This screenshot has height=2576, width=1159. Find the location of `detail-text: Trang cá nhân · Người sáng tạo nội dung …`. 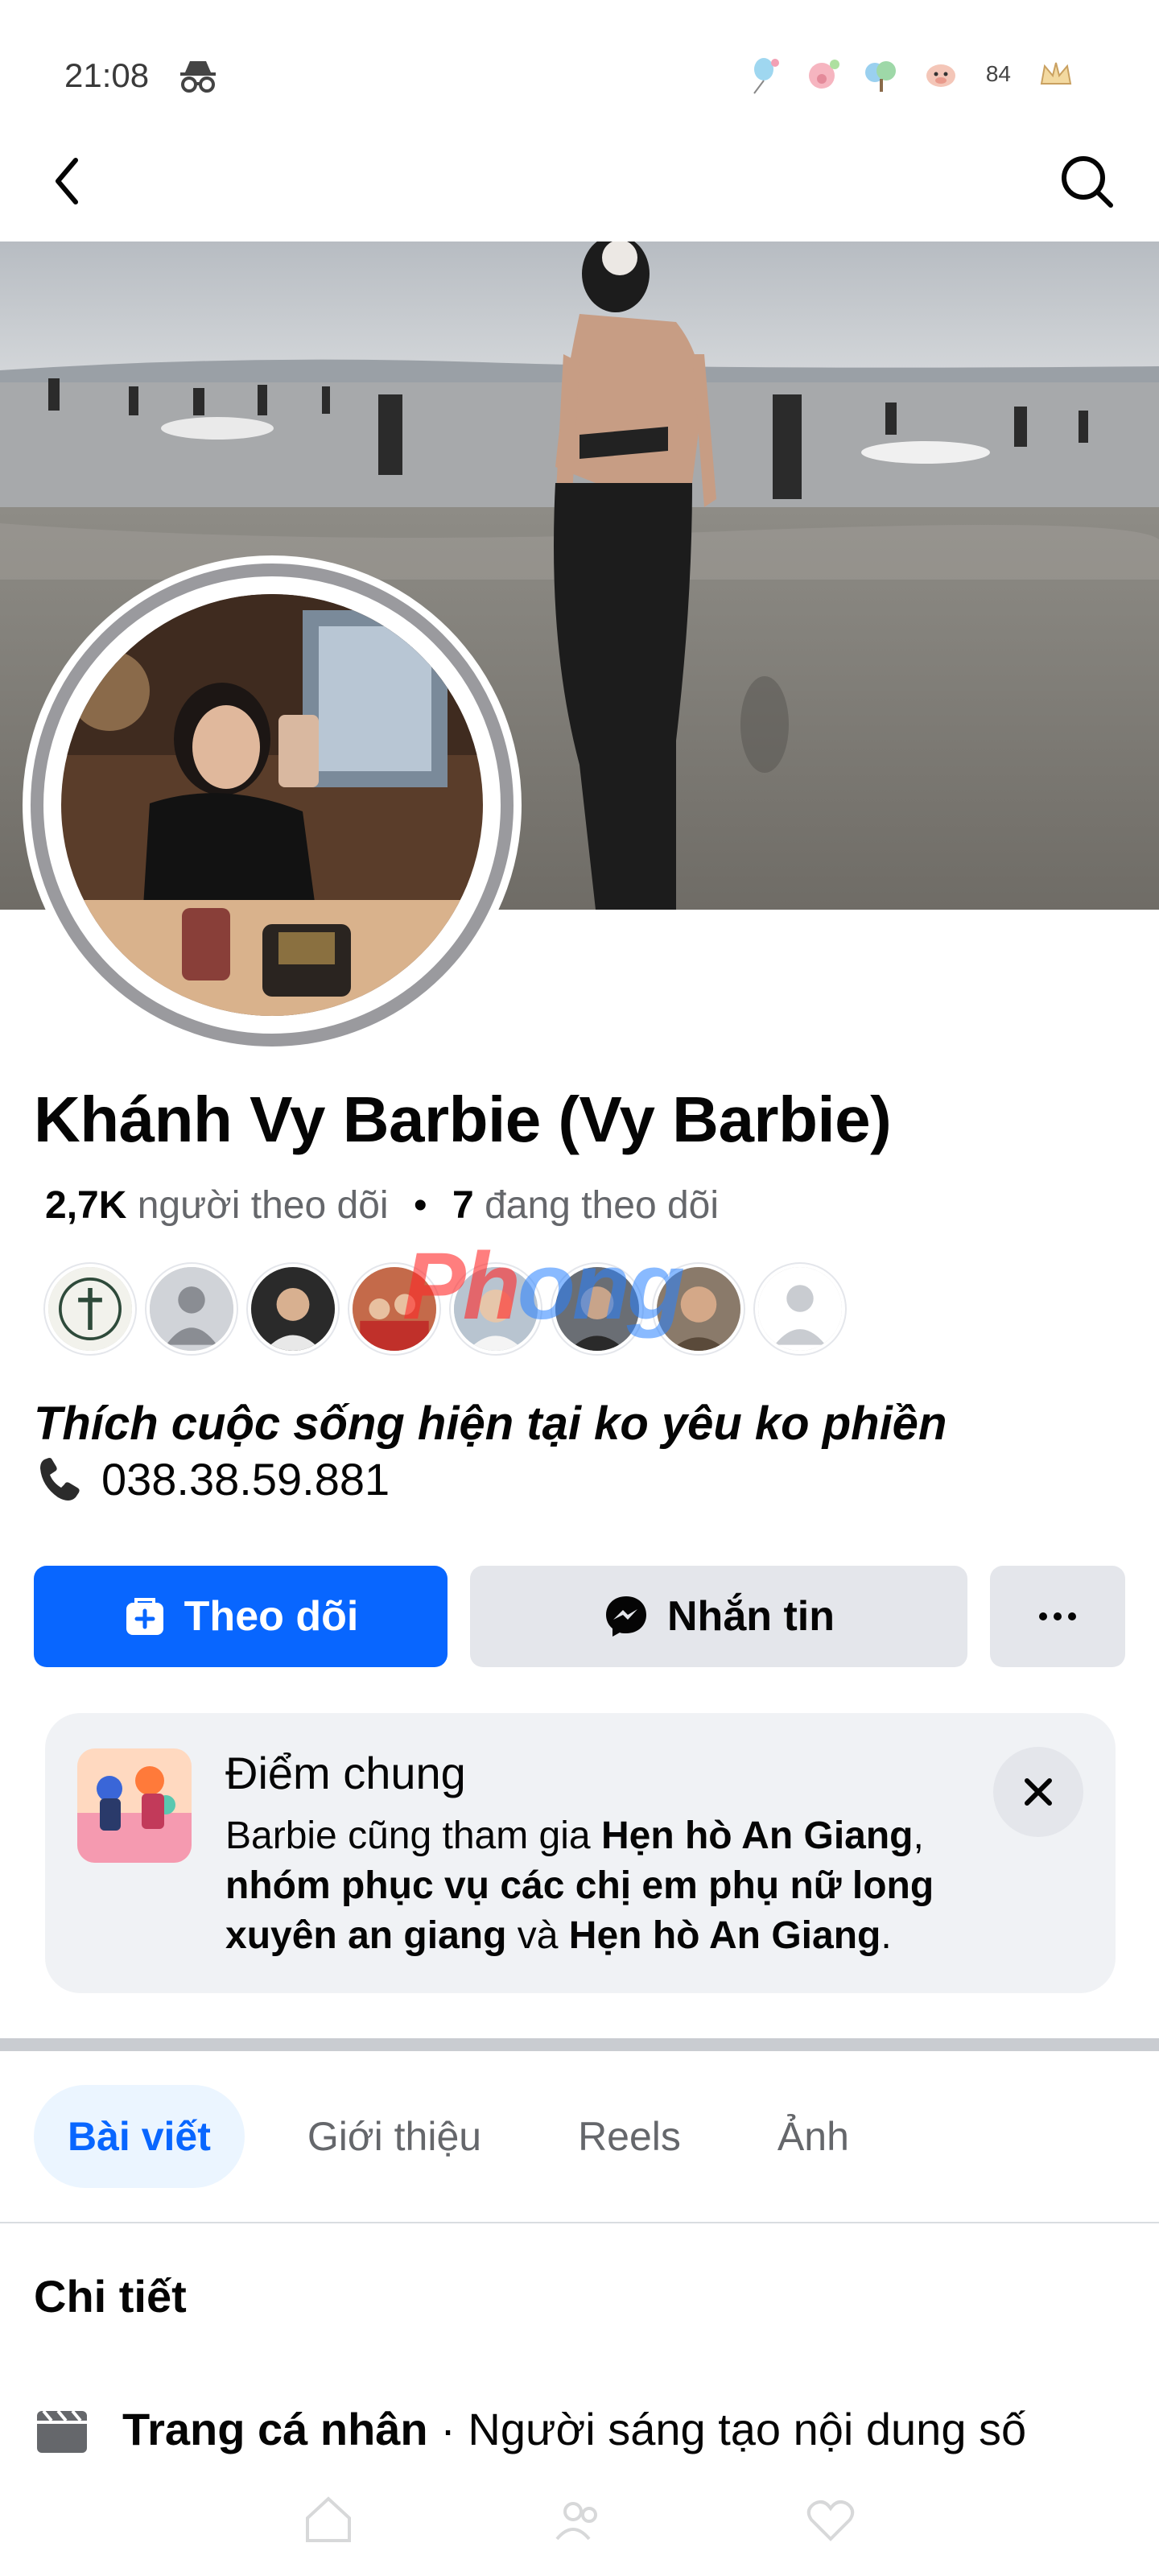

detail-text: Trang cá nhân · Người sáng tạo nội dung … is located at coordinates (574, 2429).